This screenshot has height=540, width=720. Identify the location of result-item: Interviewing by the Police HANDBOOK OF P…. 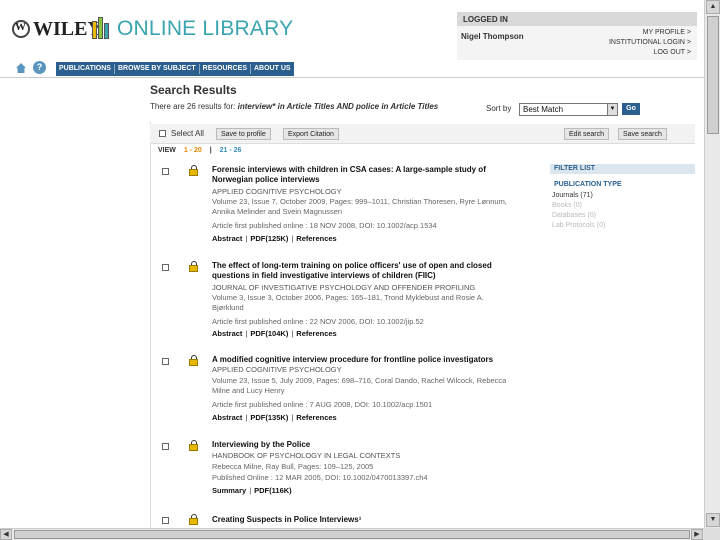
(332, 470).